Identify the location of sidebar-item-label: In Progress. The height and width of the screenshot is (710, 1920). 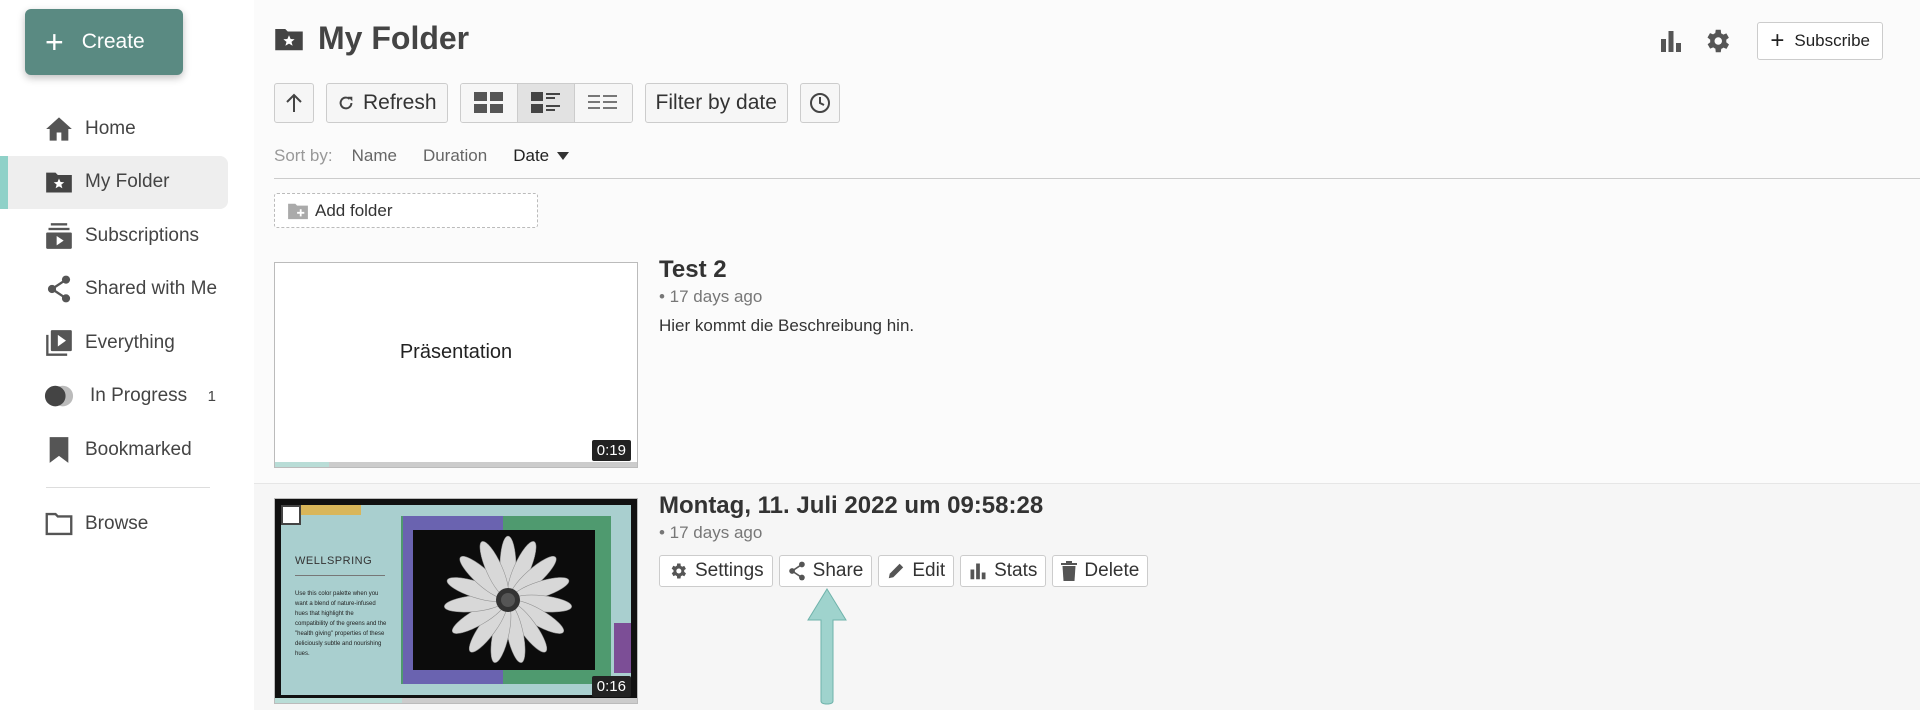
(139, 396).